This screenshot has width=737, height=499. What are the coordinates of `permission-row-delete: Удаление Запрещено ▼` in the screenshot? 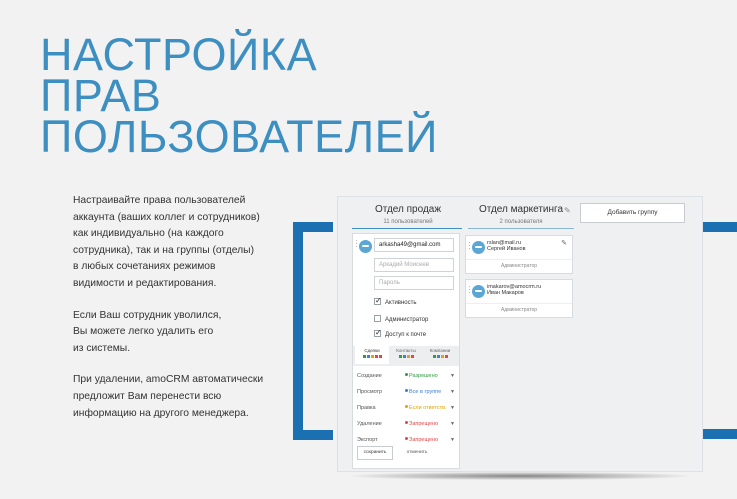 It's located at (407, 424).